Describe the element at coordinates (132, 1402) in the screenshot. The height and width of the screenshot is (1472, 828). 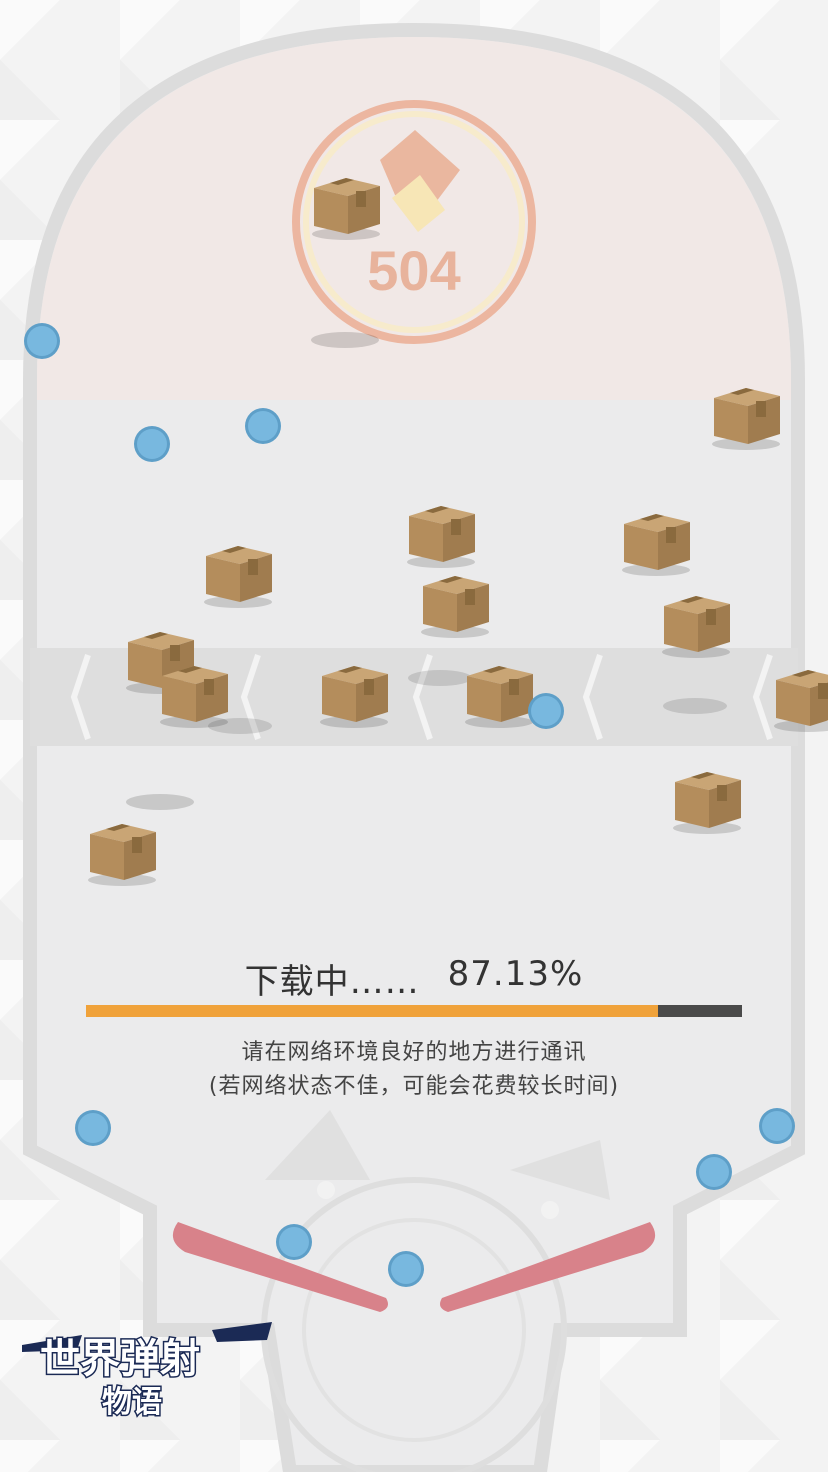
I see `svg-text: 物语` at that location.